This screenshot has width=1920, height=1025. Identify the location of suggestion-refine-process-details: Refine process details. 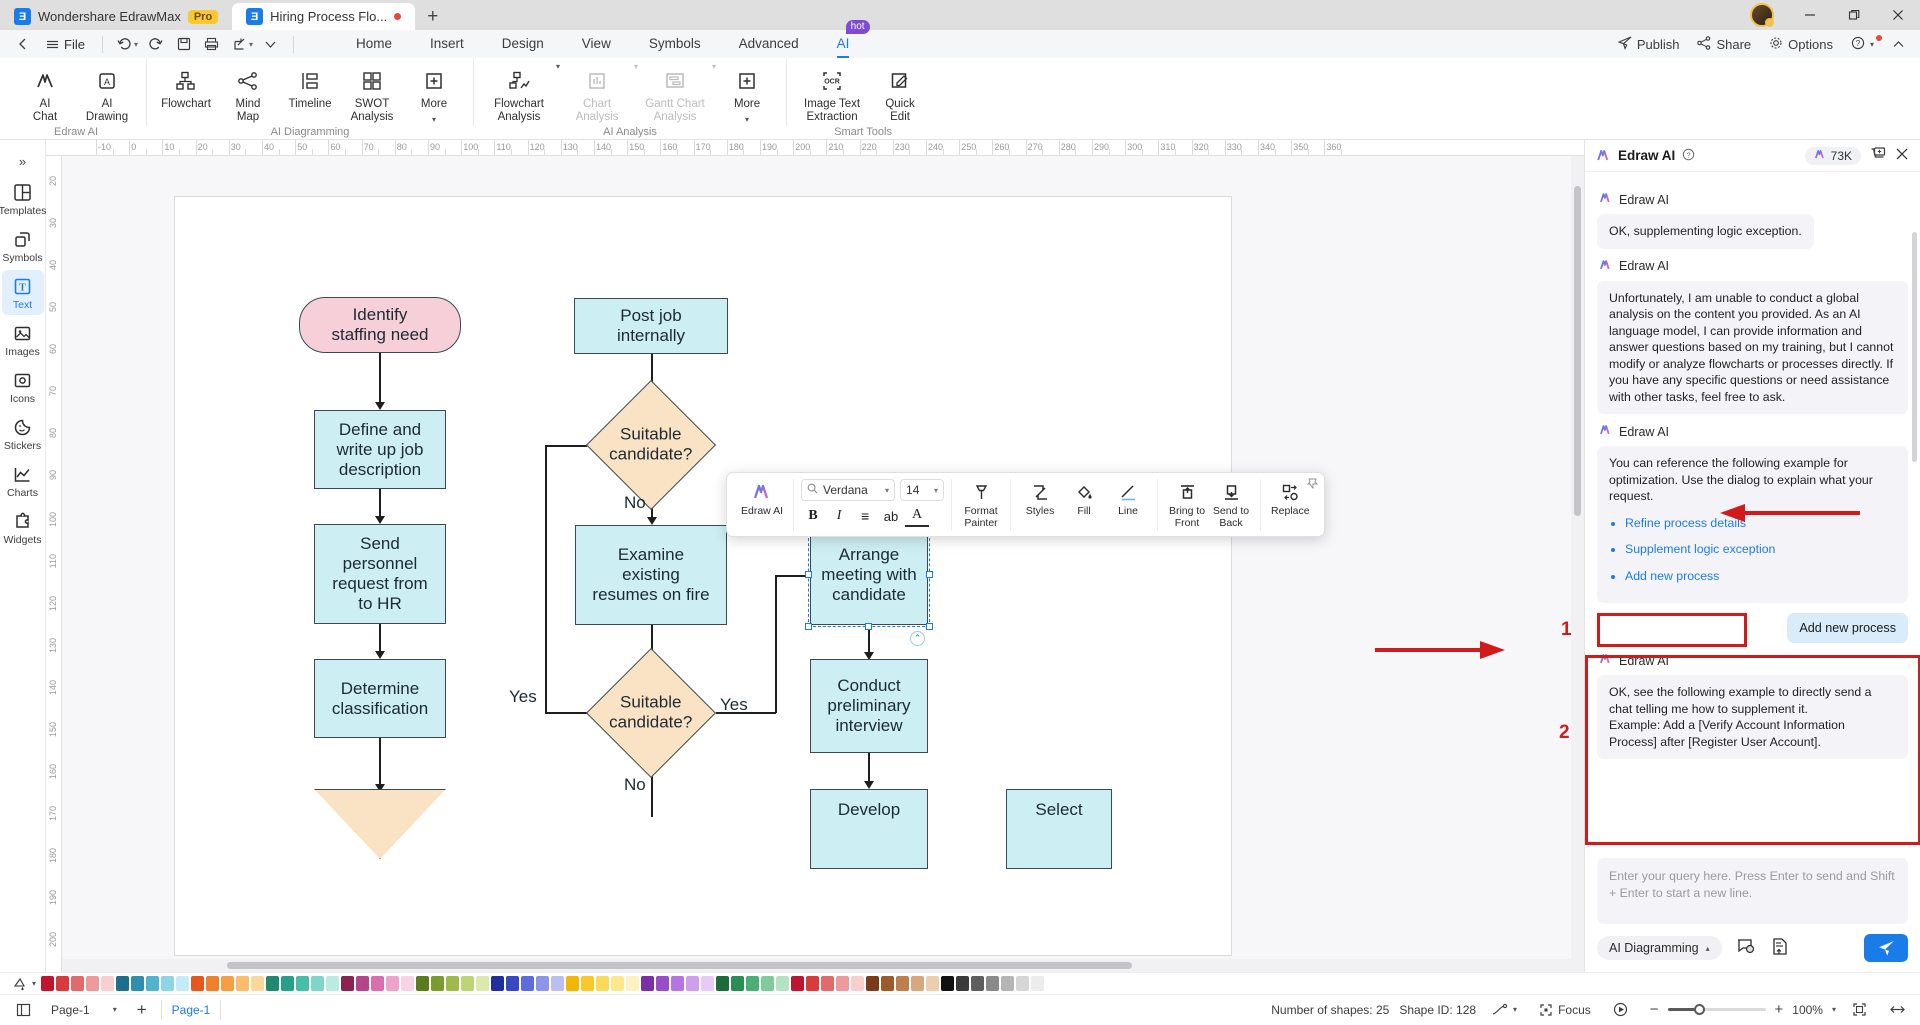
(1760, 523).